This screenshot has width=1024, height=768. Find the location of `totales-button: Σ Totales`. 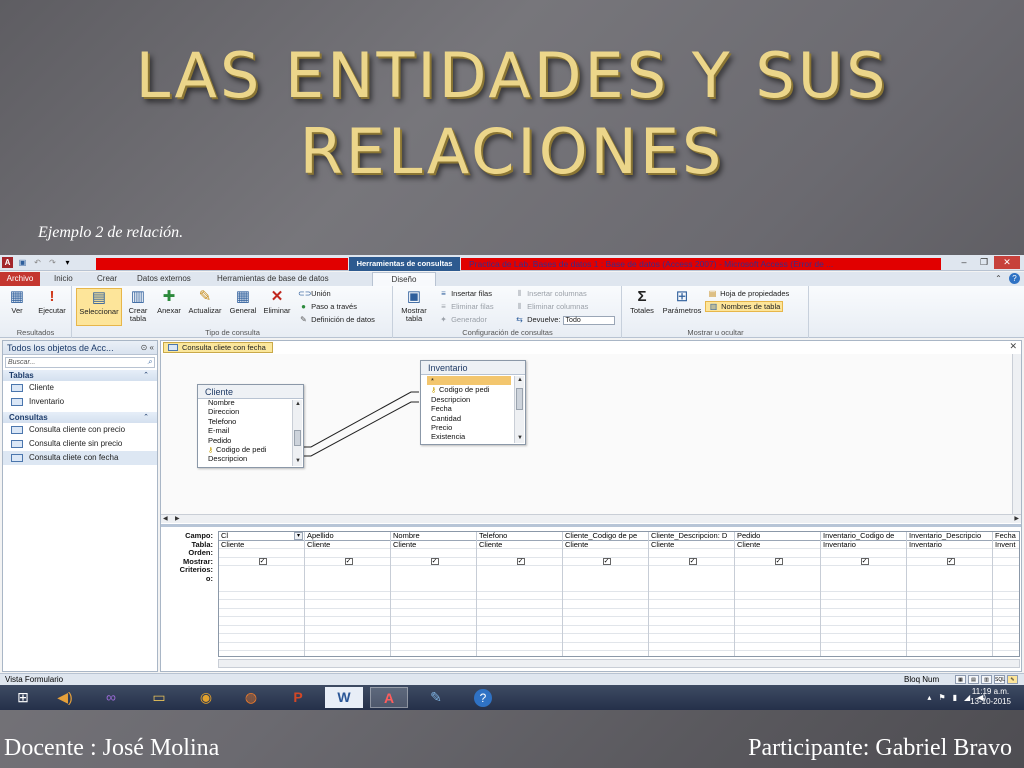

totales-button: Σ Totales is located at coordinates (642, 301).